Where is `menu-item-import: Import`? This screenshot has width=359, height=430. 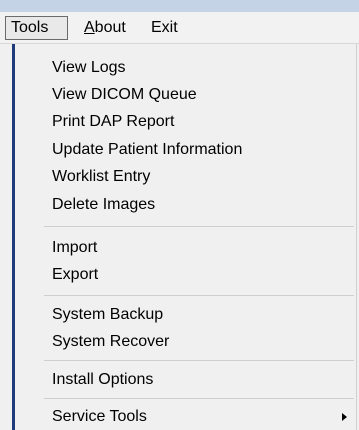 menu-item-import: Import is located at coordinates (74, 248).